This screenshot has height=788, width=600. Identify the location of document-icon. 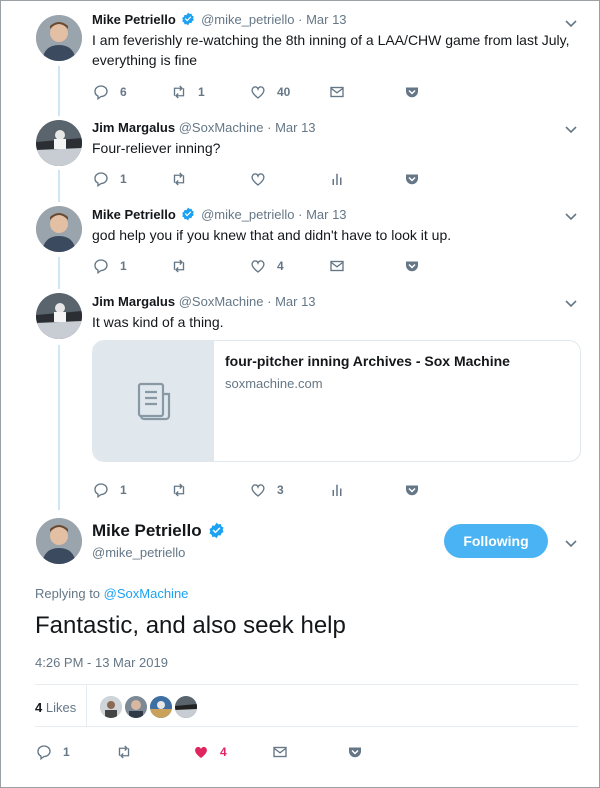
(153, 401).